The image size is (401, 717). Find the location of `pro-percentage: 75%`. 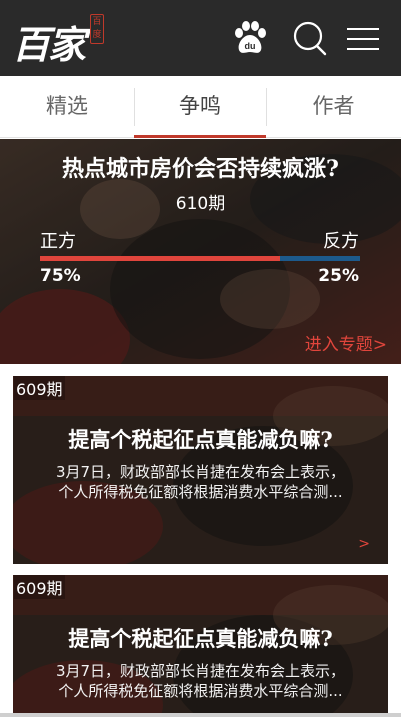

pro-percentage: 75% is located at coordinates (60, 276).